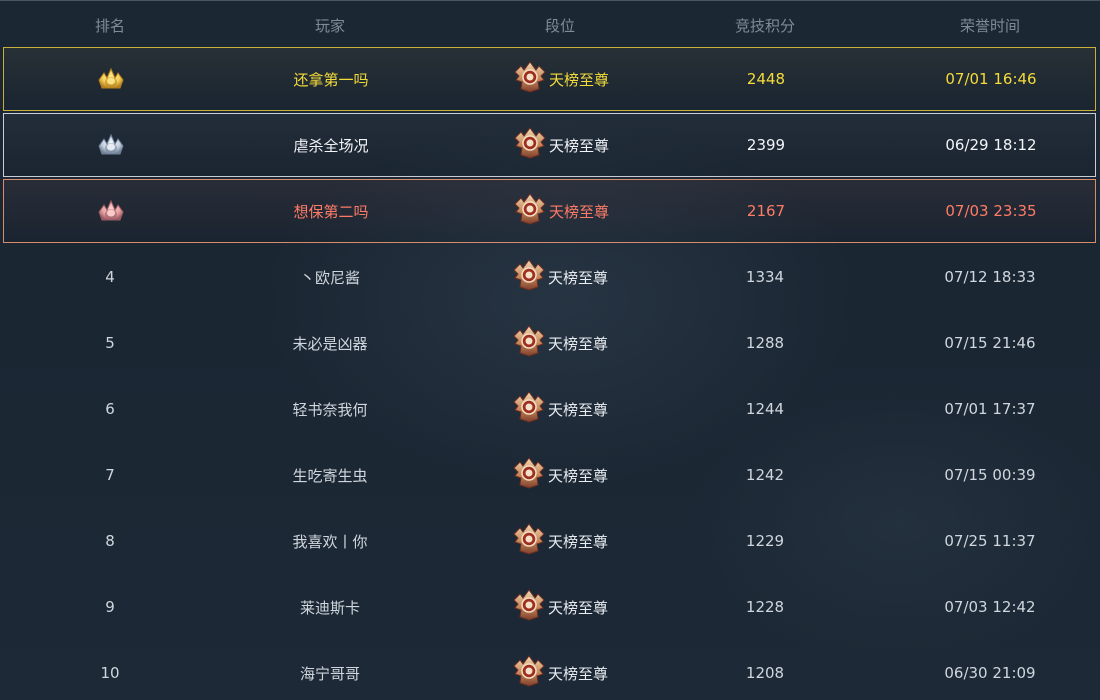 This screenshot has height=700, width=1100. I want to click on time-cell: 07/25 11:37, so click(990, 541).